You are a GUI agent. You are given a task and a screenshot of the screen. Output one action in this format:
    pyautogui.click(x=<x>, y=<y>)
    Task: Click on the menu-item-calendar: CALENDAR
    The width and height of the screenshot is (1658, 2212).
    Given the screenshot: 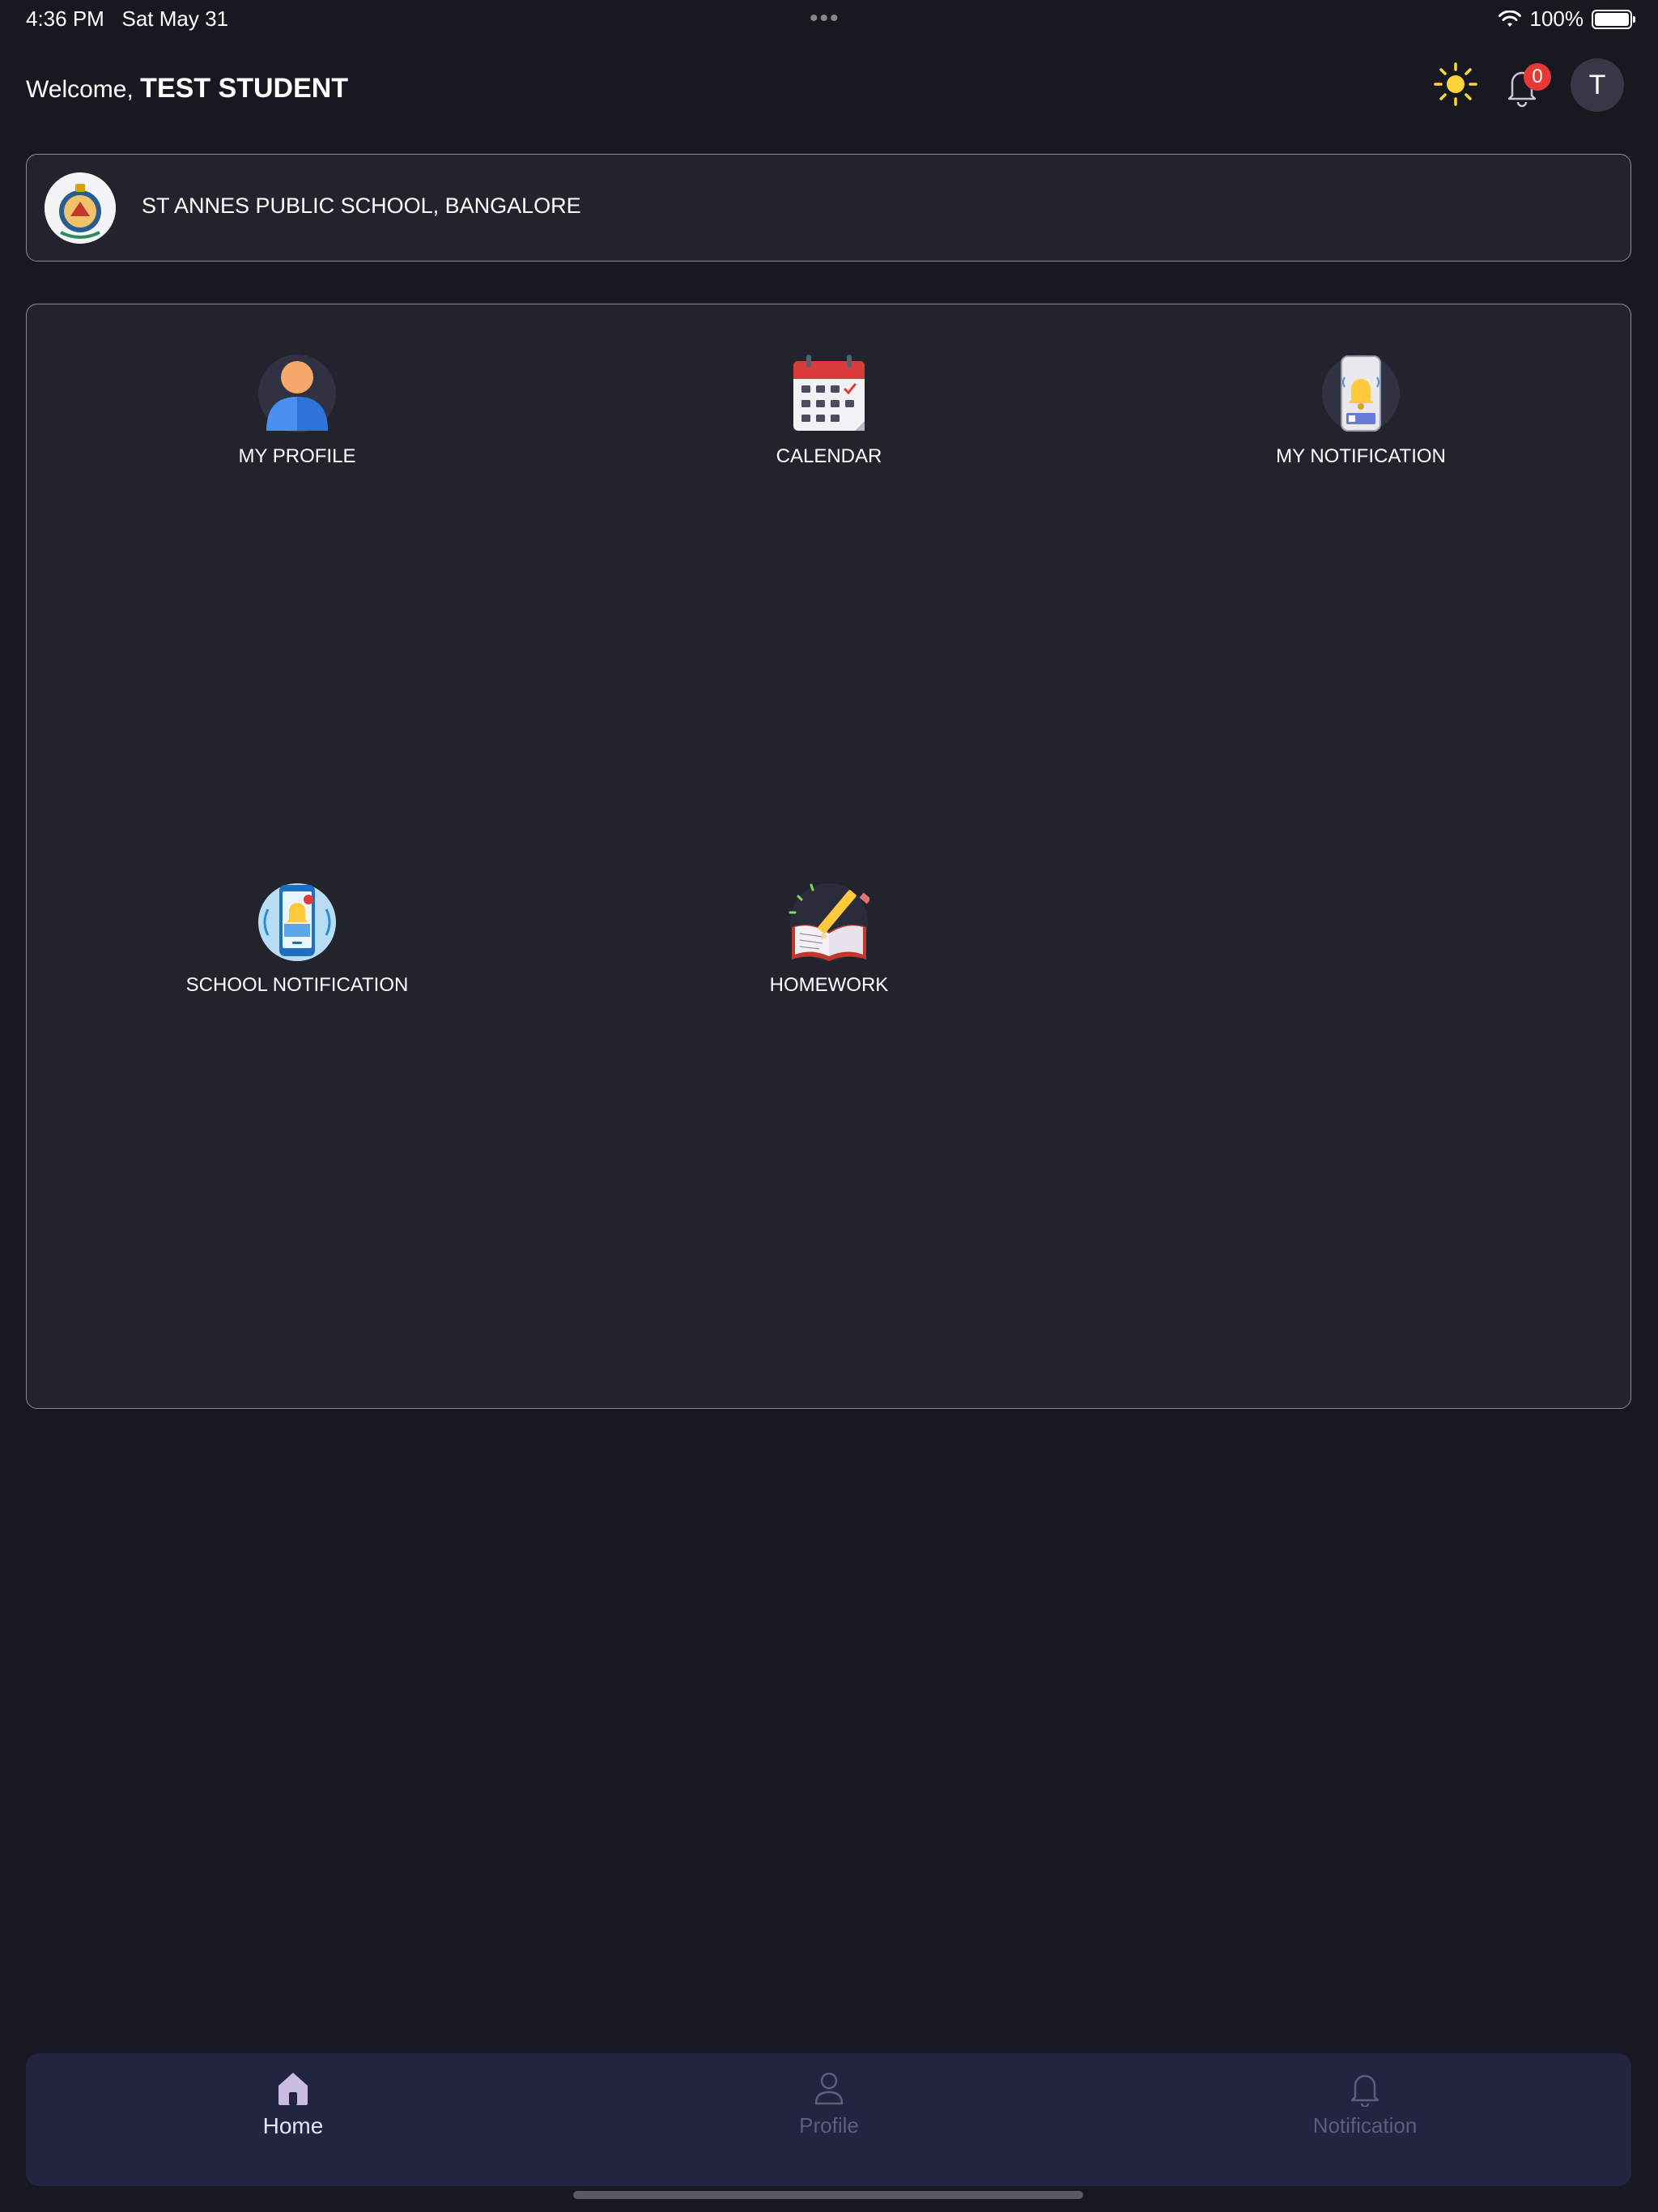 What is the action you would take?
    pyautogui.click(x=829, y=410)
    